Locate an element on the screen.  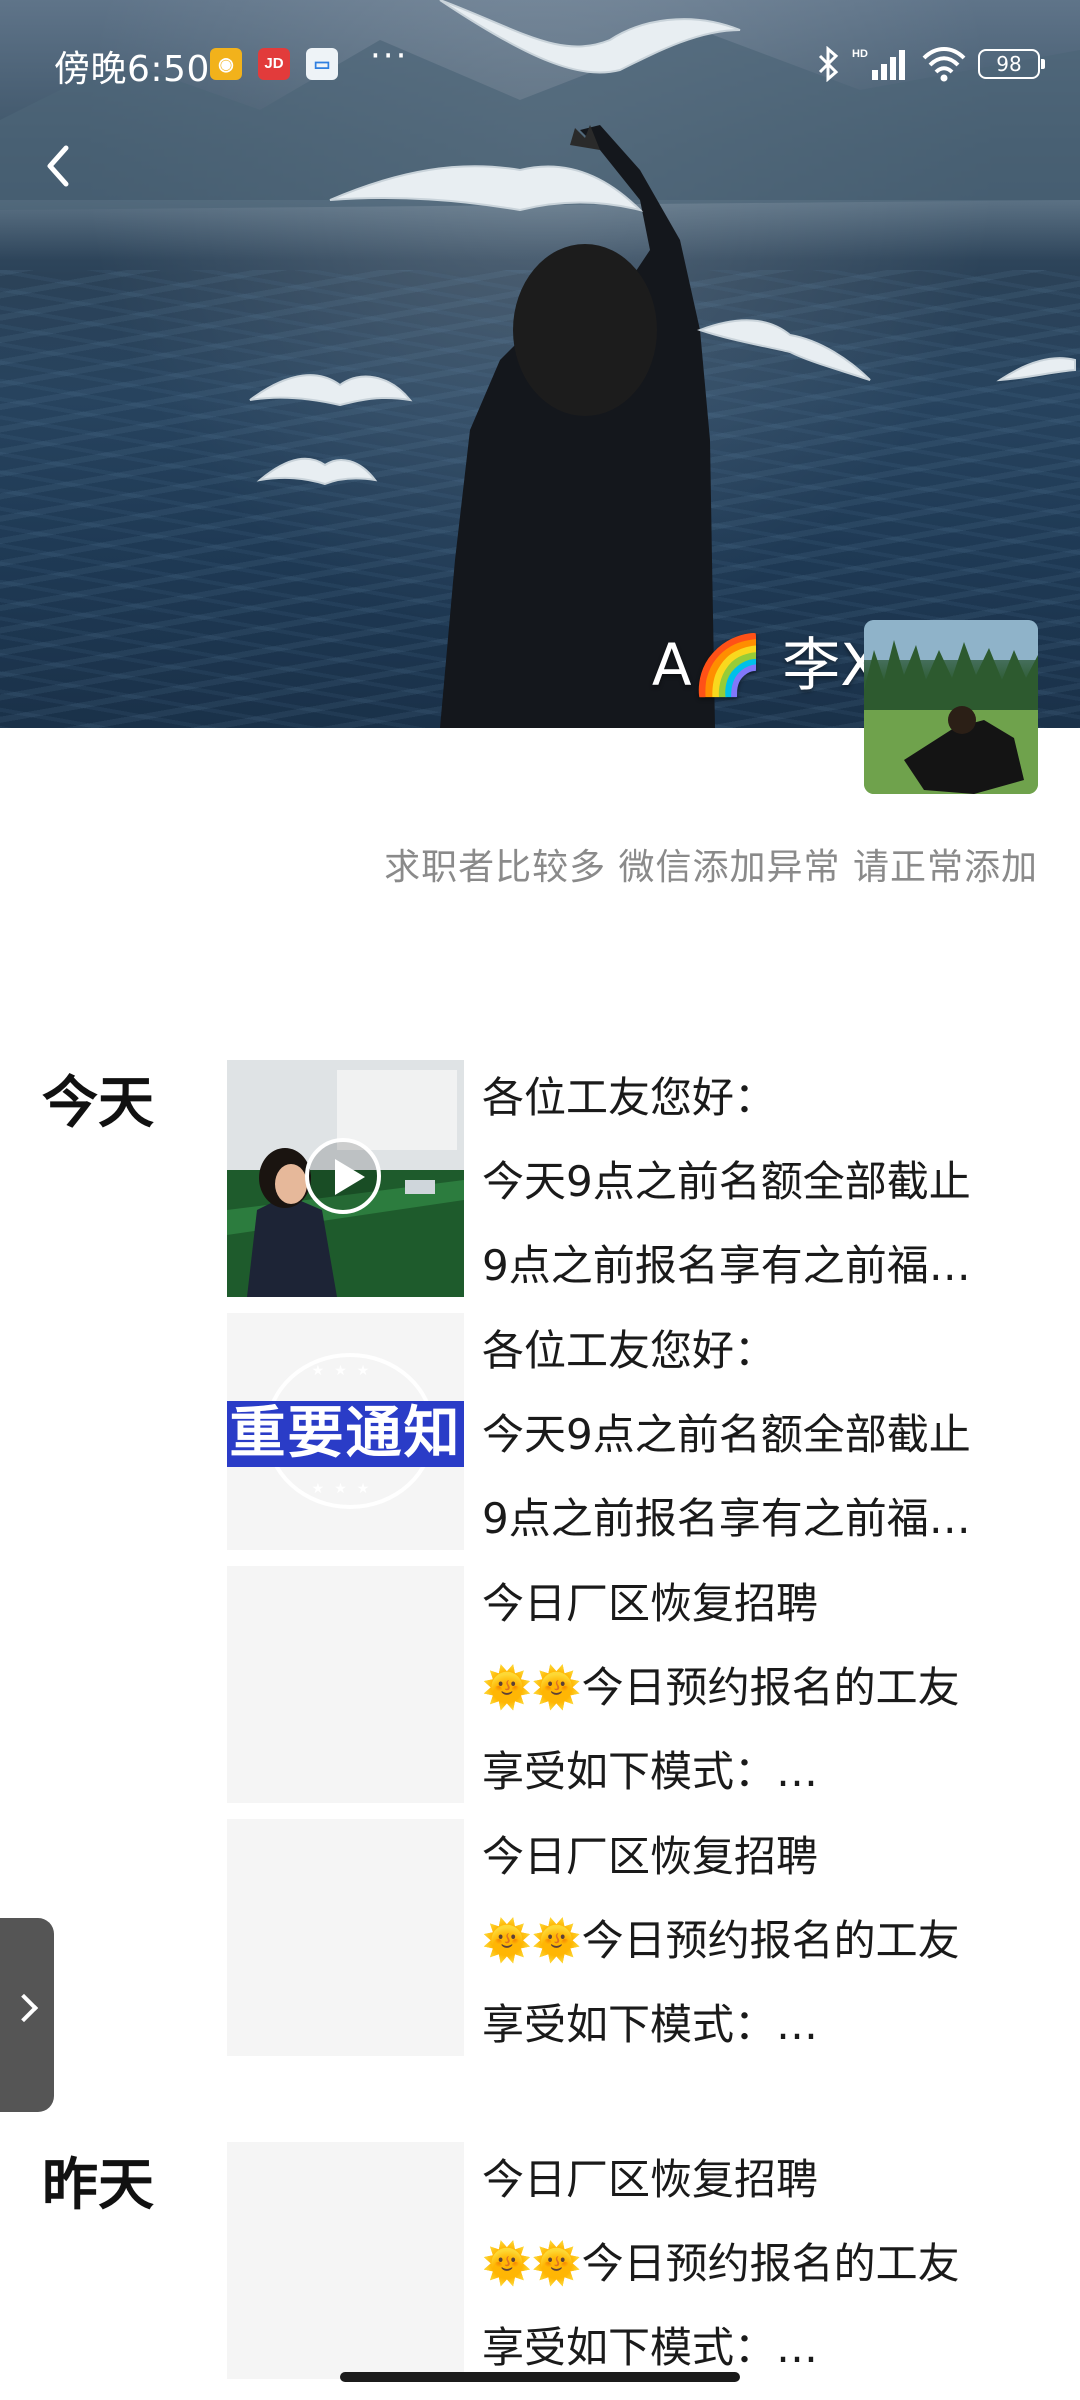
post-thumbnail: ★★★ 重要通知 ★★★ is located at coordinates (345, 1431).